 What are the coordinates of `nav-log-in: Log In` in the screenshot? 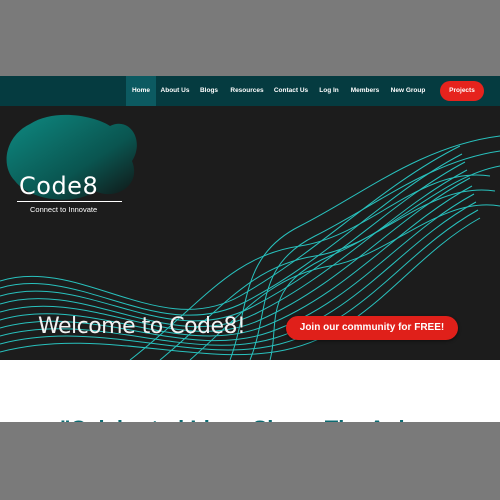 It's located at (329, 91).